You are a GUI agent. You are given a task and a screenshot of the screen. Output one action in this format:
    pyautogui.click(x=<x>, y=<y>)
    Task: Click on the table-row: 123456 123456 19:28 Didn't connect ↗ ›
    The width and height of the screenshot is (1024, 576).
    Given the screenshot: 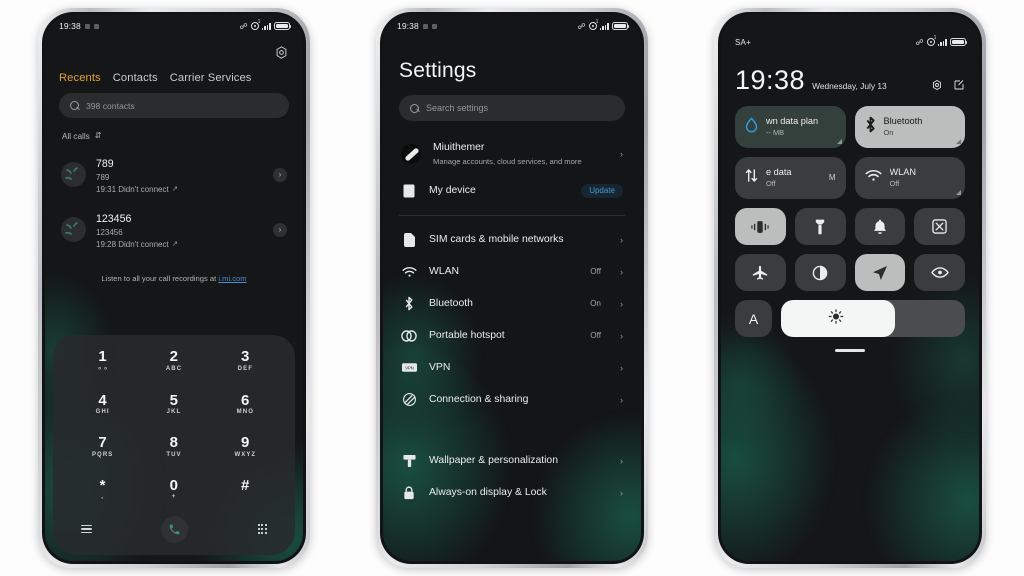 What is the action you would take?
    pyautogui.click(x=174, y=229)
    